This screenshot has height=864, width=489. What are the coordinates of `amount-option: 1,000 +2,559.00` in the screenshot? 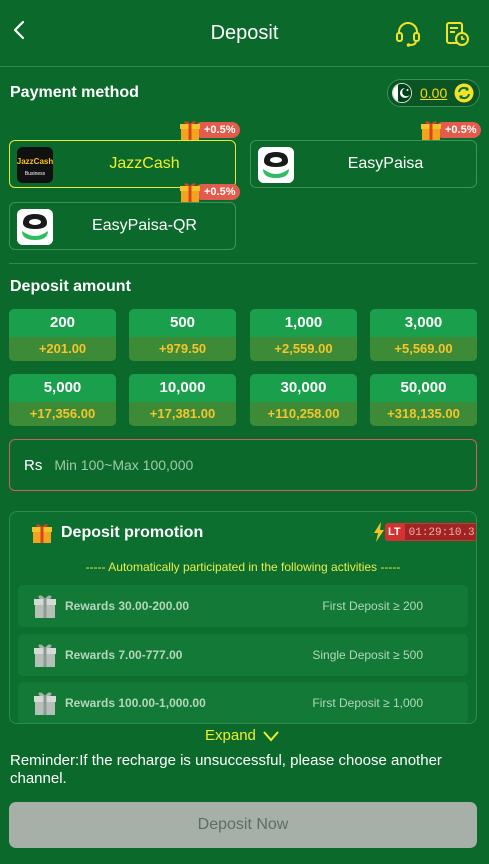 It's located at (303, 335).